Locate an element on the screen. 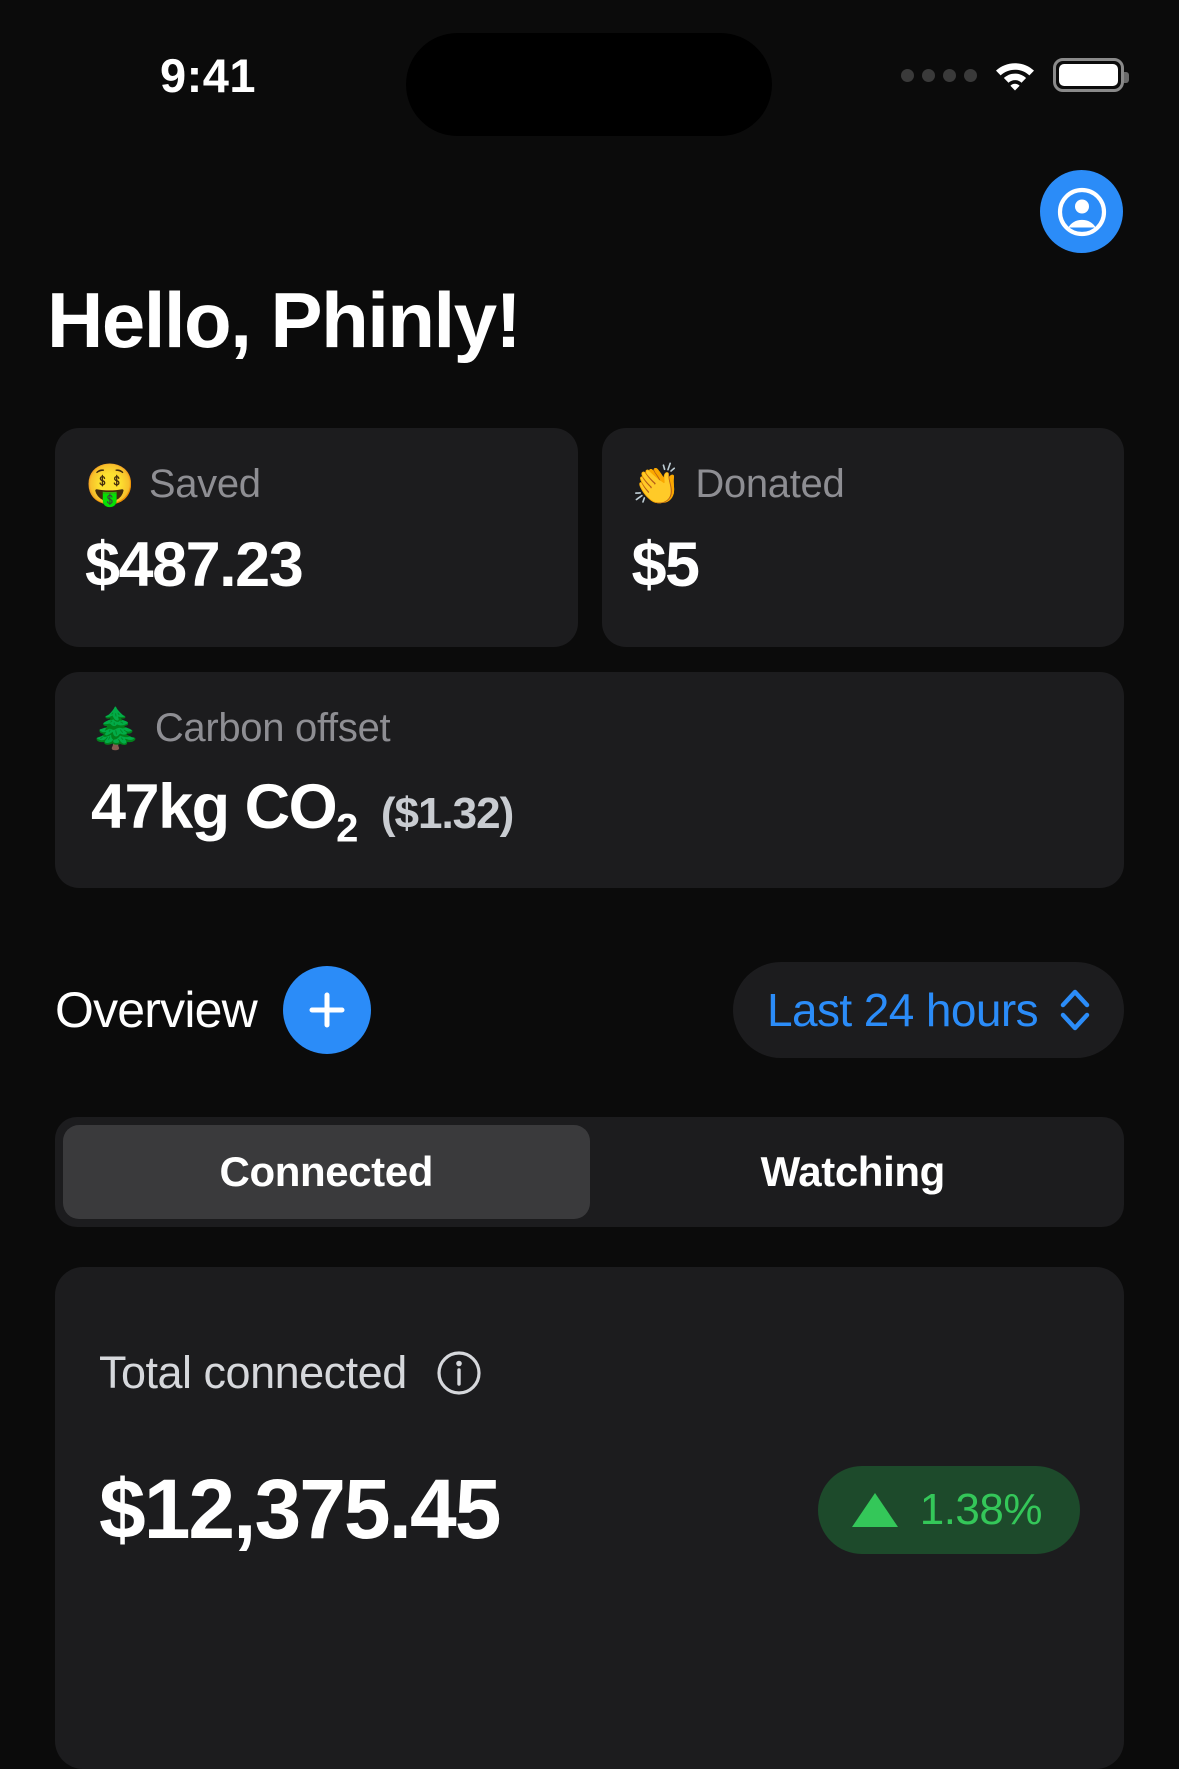  status-indicators is located at coordinates (1015, 75).